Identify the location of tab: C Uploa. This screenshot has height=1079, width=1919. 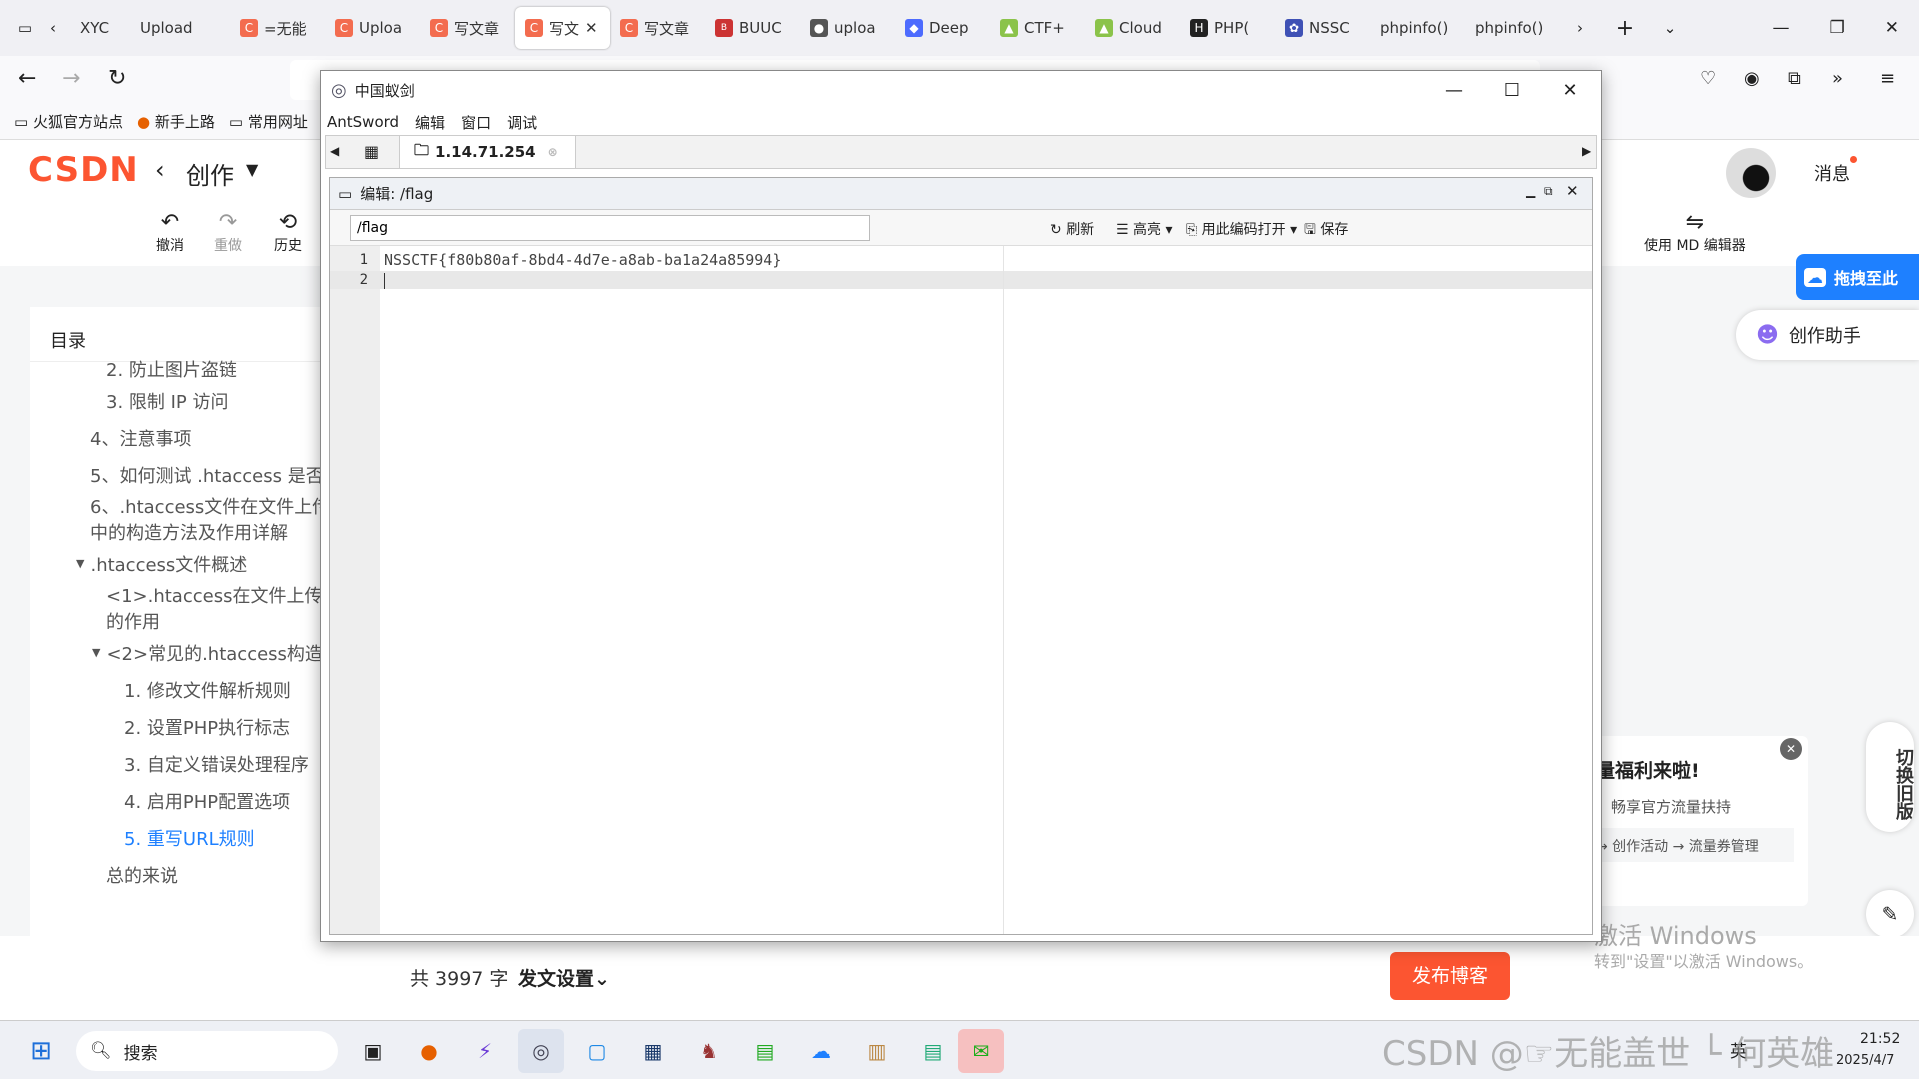
(372, 28).